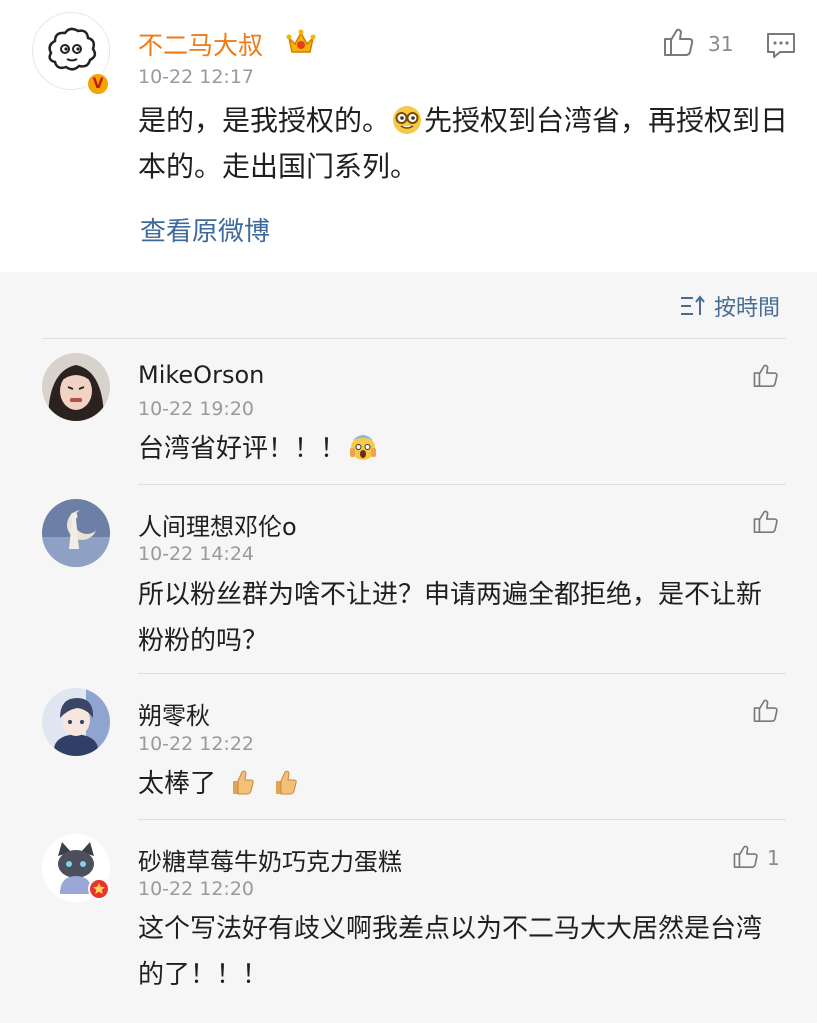 Image resolution: width=817 pixels, height=1023 pixels. What do you see at coordinates (693, 305) in the screenshot?
I see `sort-icon` at bounding box center [693, 305].